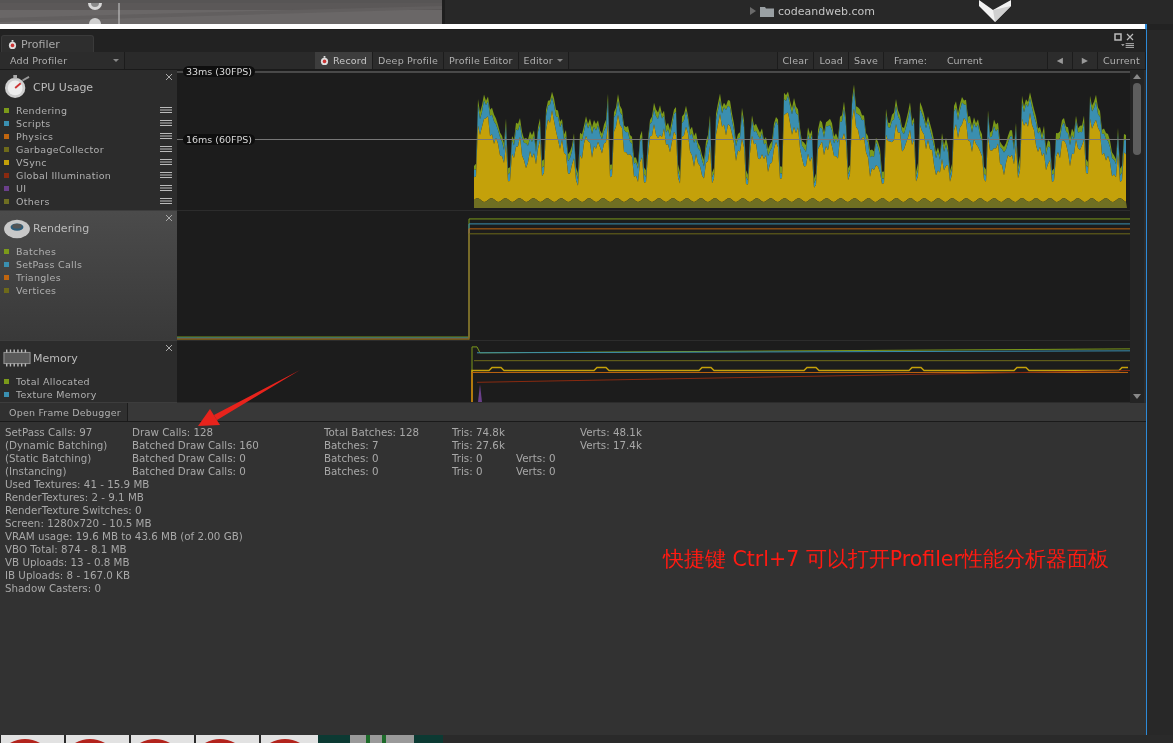  Describe the element at coordinates (74, 497) in the screenshot. I see `stat-text: RenderTextures: 2 - 9.1 MB` at that location.